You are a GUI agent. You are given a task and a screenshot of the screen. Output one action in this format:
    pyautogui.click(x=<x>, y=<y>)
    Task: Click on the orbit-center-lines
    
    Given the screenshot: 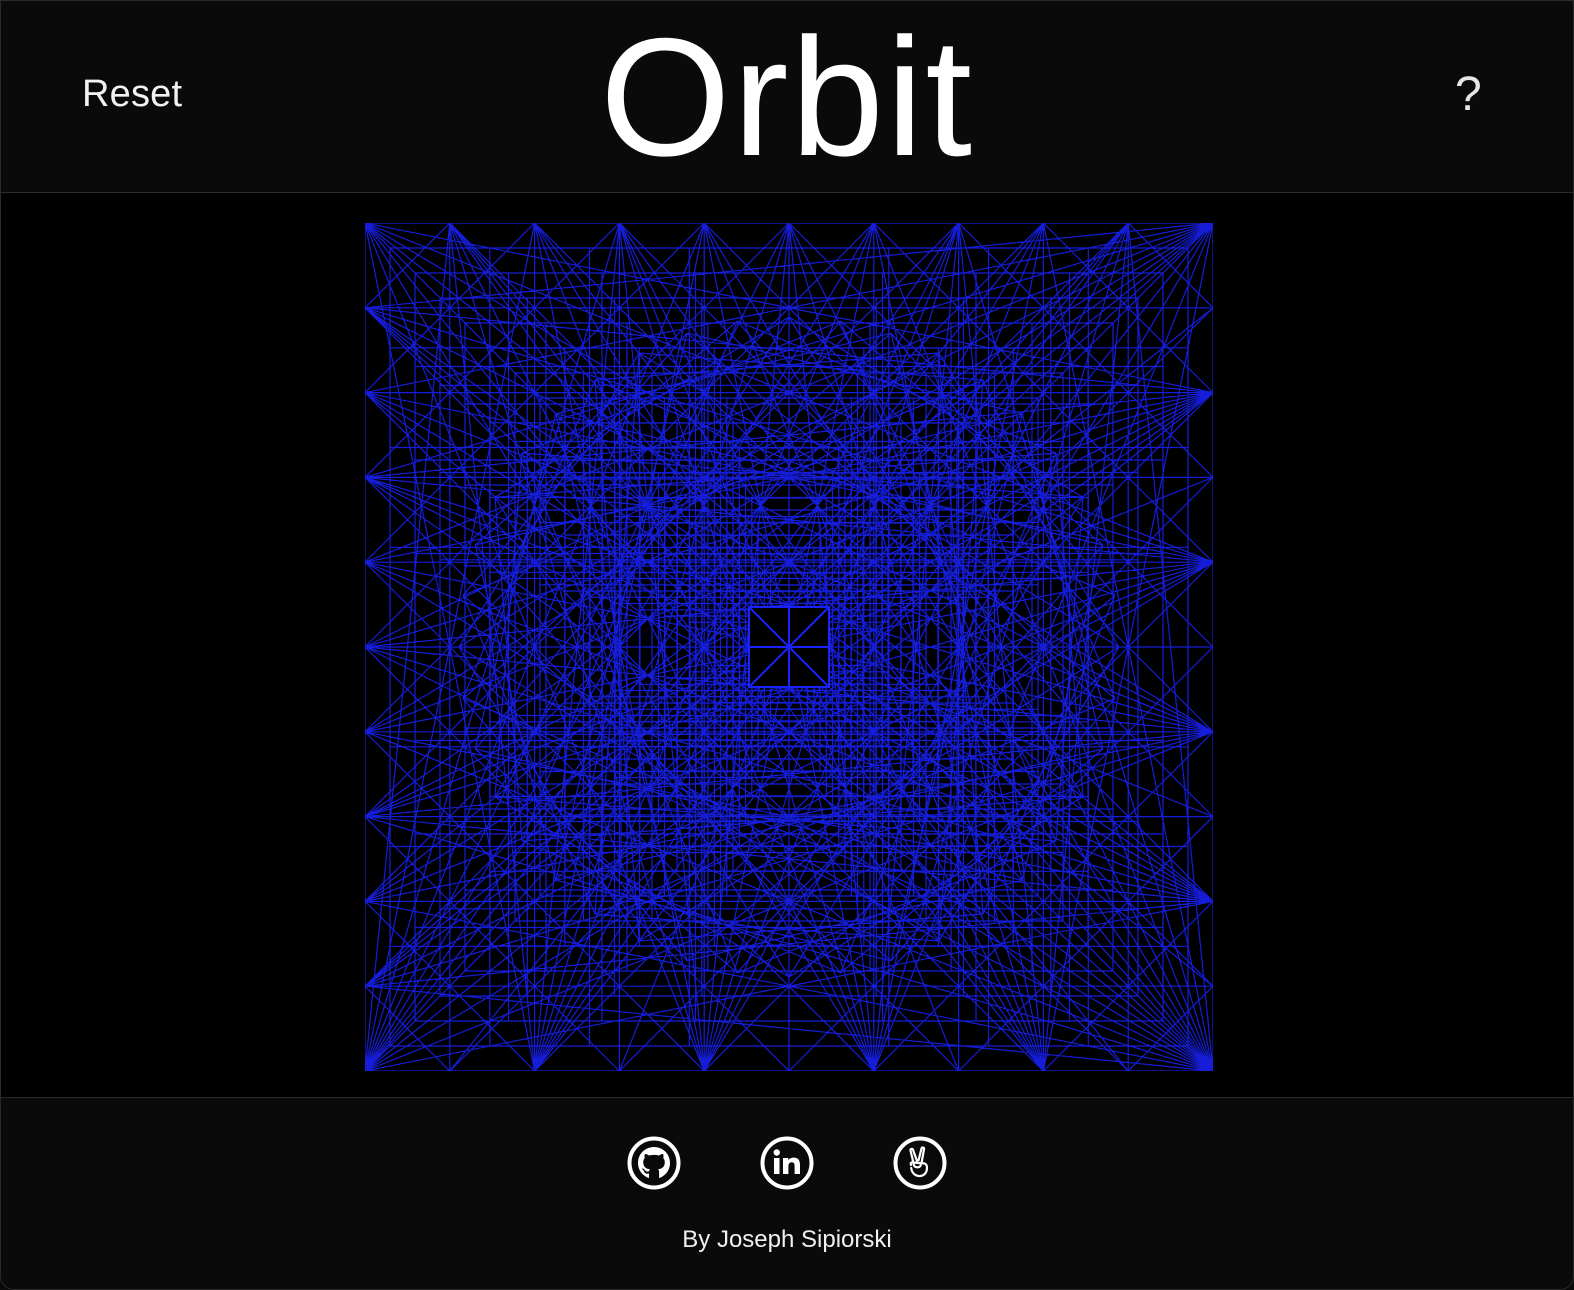 What is the action you would take?
    pyautogui.click(x=789, y=647)
    